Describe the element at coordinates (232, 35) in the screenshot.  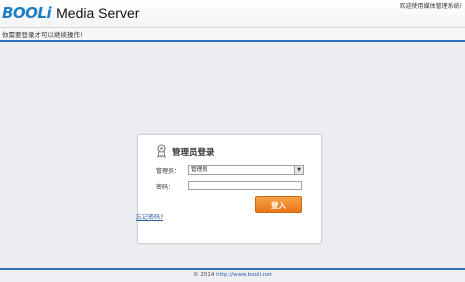
I see `notice-bar: 你需要登录才可以继续操作!` at that location.